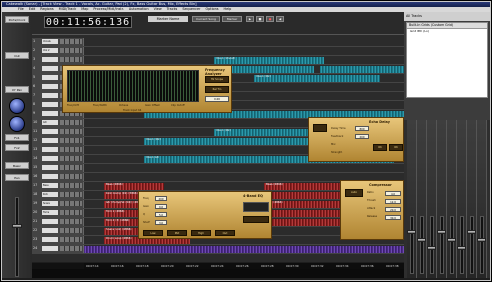 The height and width of the screenshot is (282, 492). Describe the element at coordinates (58, 213) in the screenshot. I see `track-header: 20 Toms` at that location.